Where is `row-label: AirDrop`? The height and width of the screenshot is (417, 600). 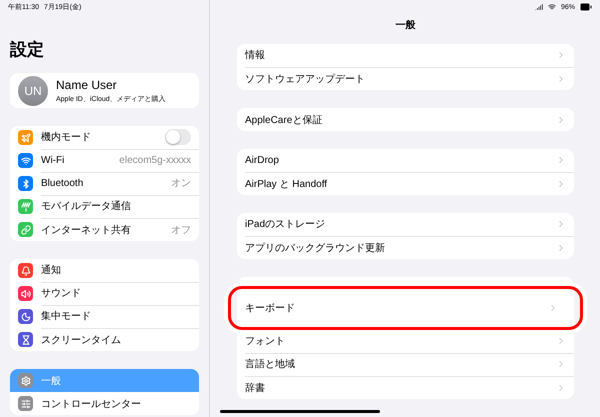 row-label: AirDrop is located at coordinates (262, 160).